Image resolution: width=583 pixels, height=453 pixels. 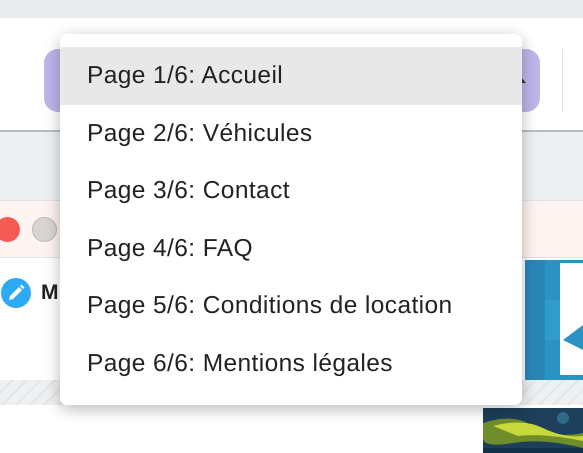 I want to click on menu-item: Page 1/6: Accueil, so click(x=291, y=76).